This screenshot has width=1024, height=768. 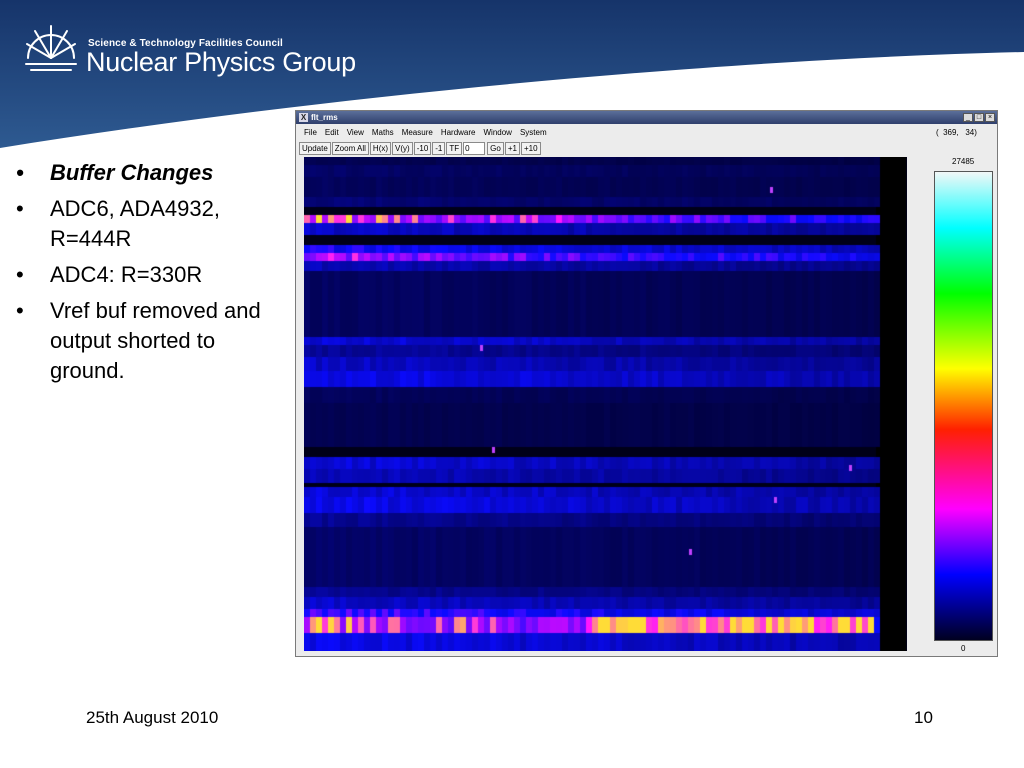 What do you see at coordinates (417, 133) in the screenshot?
I see `menu-measure: Measure` at bounding box center [417, 133].